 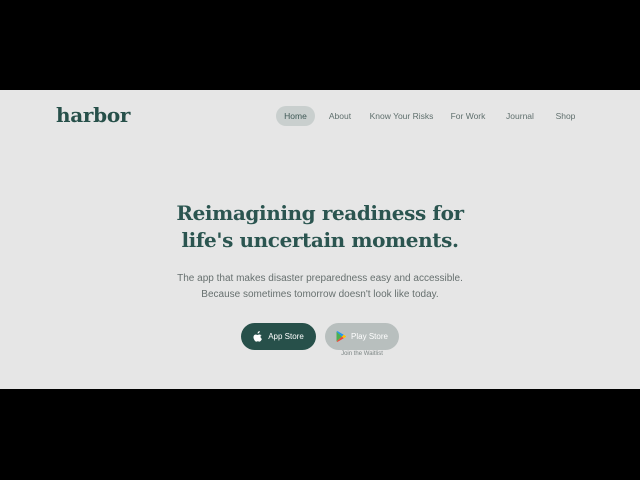 I want to click on google-play-icon, so click(x=341, y=336).